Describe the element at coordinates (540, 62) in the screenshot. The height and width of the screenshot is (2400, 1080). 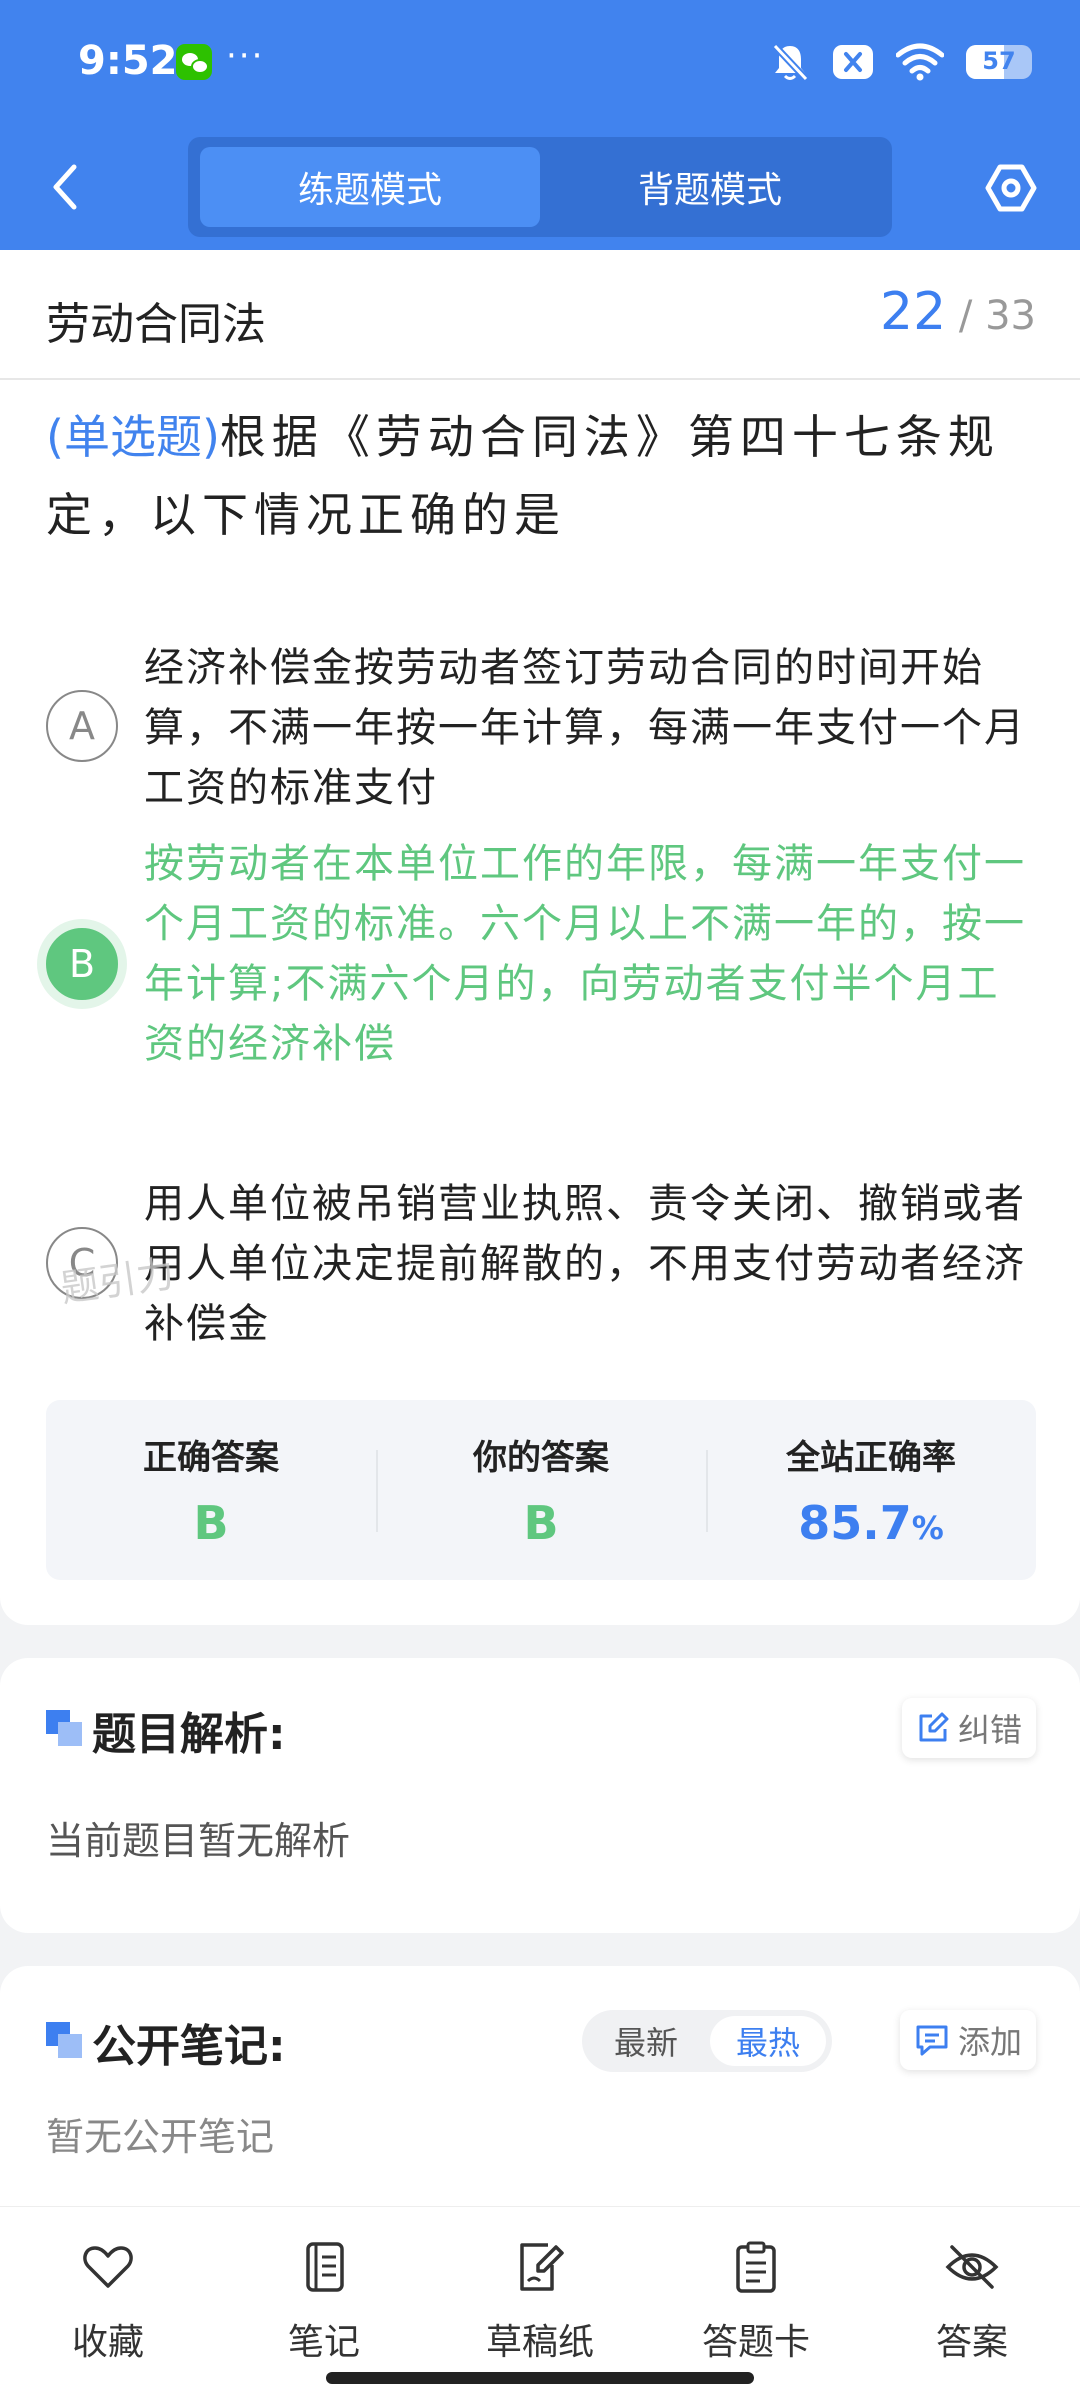
I see `status-bar: 9:52 ··· 57` at that location.